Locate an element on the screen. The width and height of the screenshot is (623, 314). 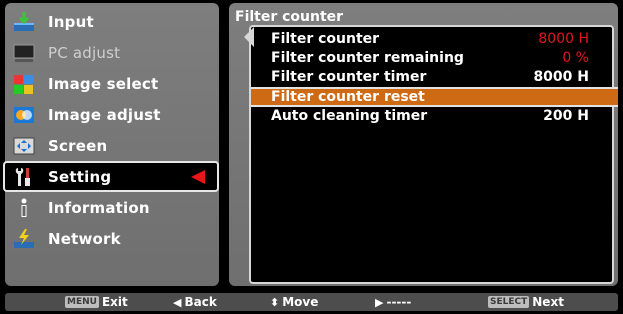
menu-item-pc-adjust: PC adjust is located at coordinates (112, 53).